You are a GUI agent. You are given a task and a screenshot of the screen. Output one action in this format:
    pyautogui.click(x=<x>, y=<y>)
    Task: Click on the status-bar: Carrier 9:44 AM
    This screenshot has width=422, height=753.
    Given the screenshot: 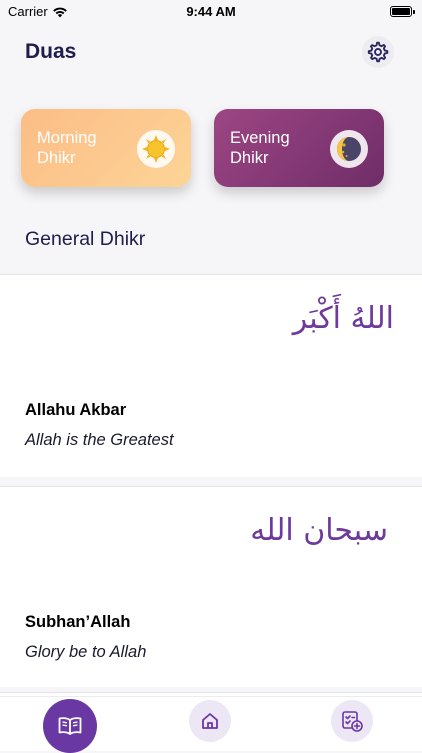 What is the action you would take?
    pyautogui.click(x=211, y=12)
    